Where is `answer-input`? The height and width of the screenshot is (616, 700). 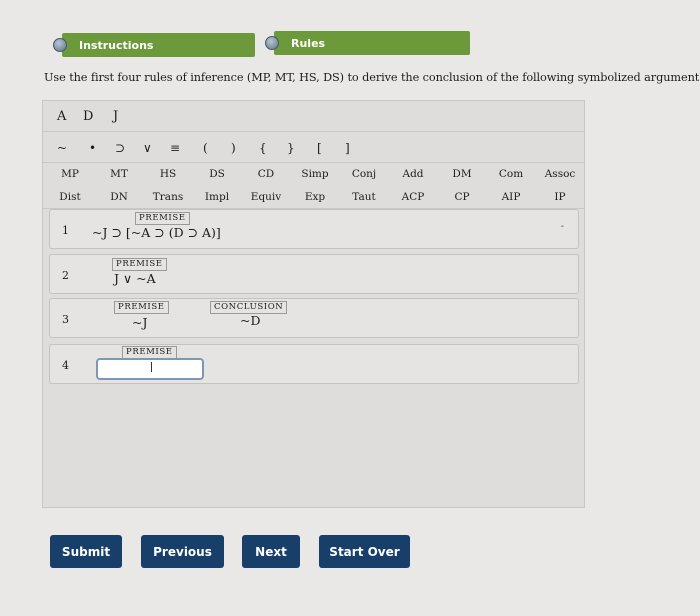 answer-input is located at coordinates (150, 369).